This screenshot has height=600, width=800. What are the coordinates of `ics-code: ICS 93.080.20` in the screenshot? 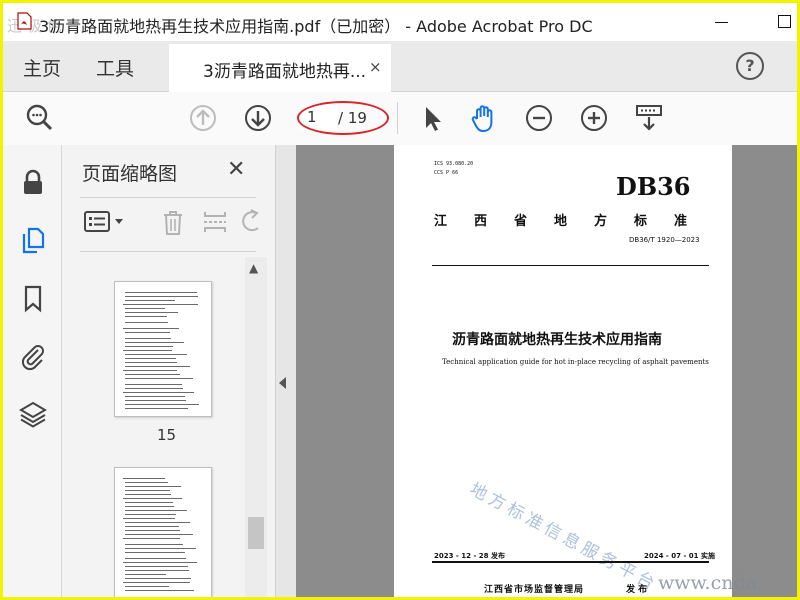 It's located at (454, 164).